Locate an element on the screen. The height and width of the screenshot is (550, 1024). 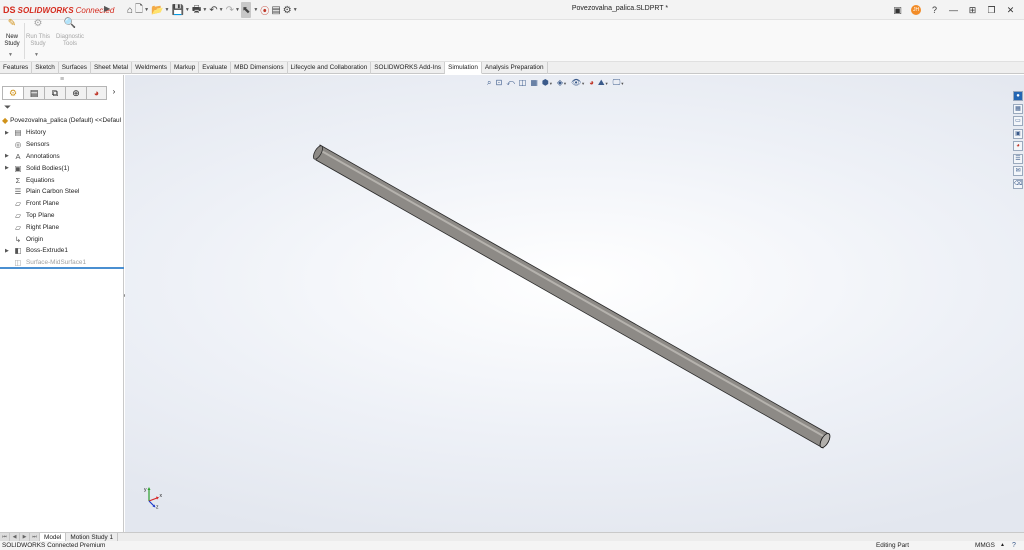
run-study-button: ⚙ Run This Study ▼ is located at coordinates (38, 39).